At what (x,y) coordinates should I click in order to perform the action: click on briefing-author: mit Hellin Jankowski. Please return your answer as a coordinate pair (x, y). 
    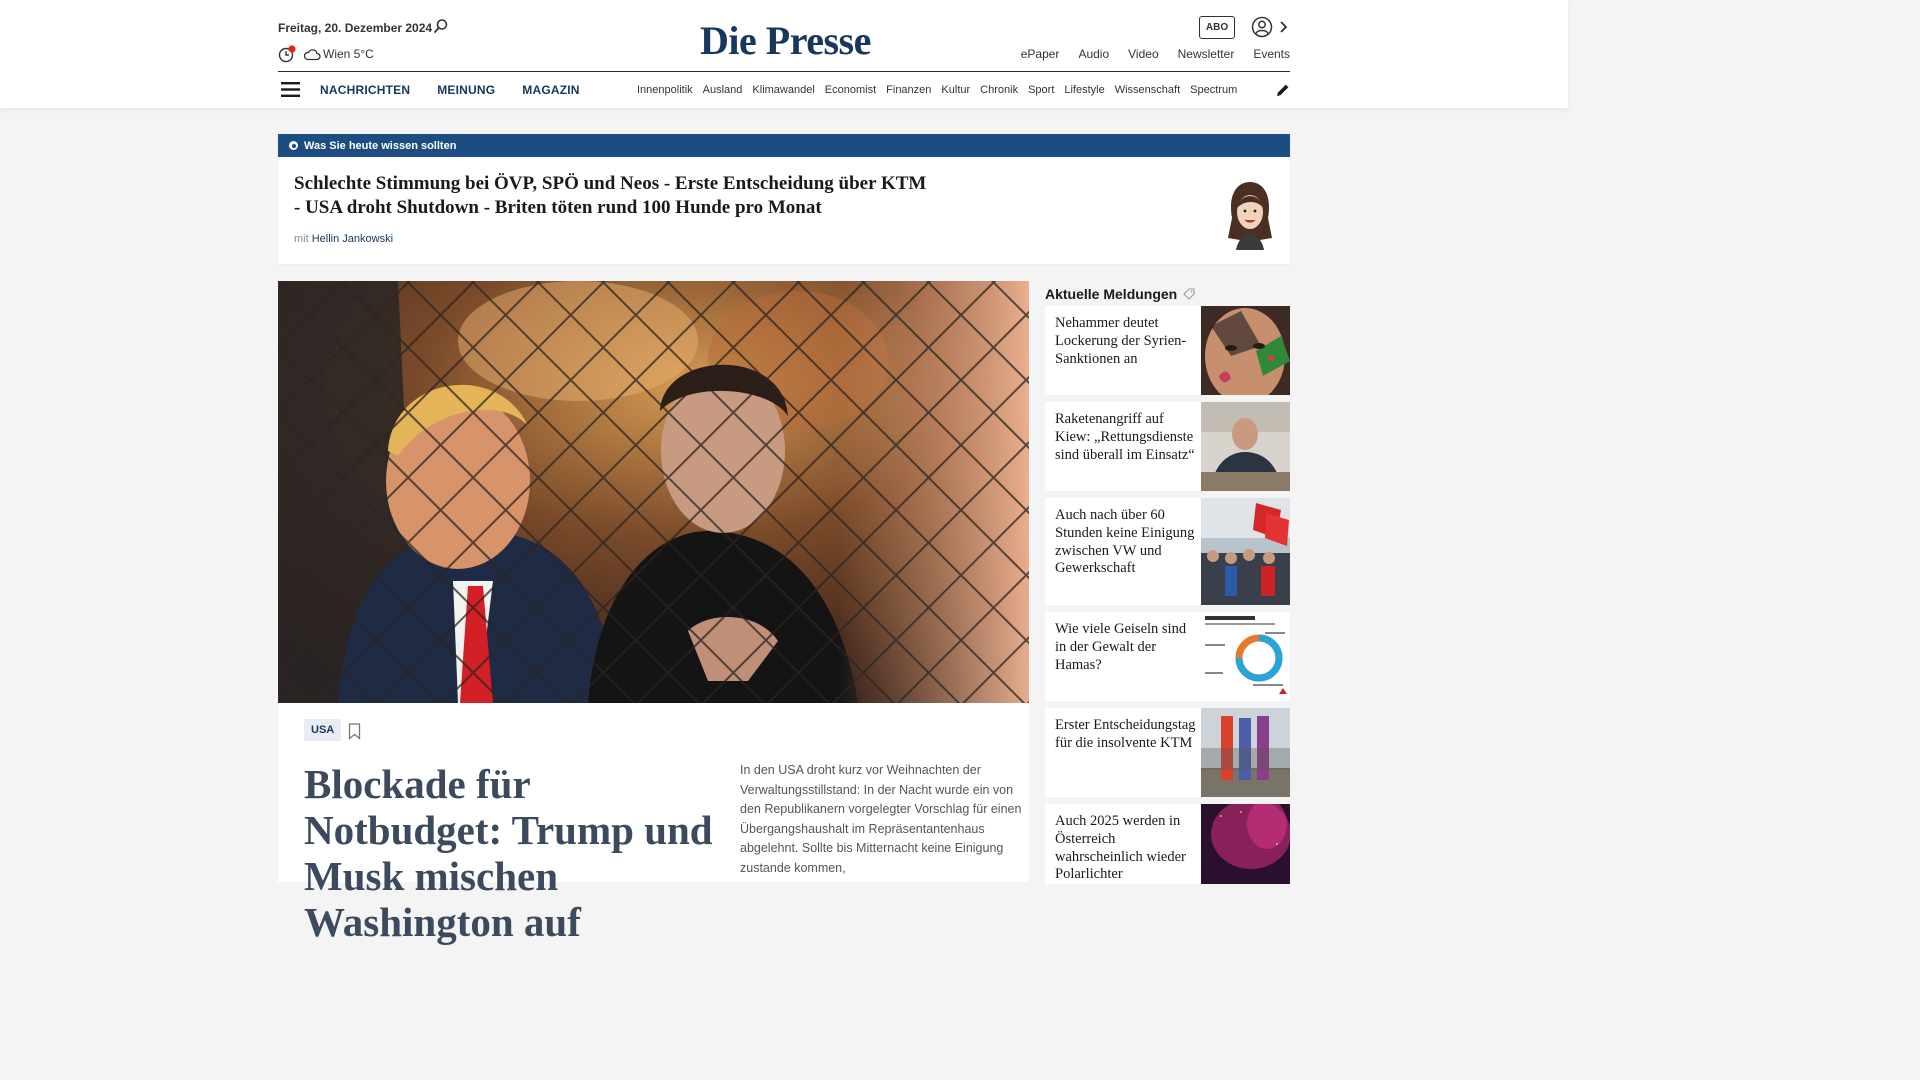
    Looking at the image, I should click on (343, 239).